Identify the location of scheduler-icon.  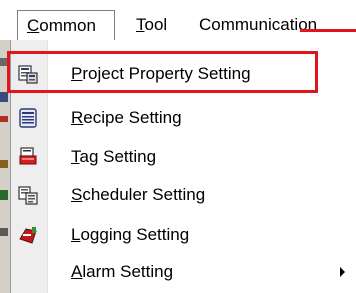
(28, 195).